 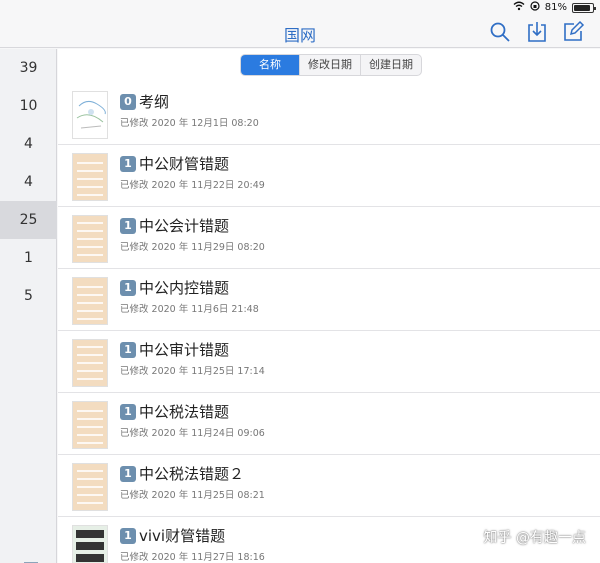 I want to click on note-item: 0 考纲 已修改 2020 年 12月1日 08:20, so click(x=329, y=114).